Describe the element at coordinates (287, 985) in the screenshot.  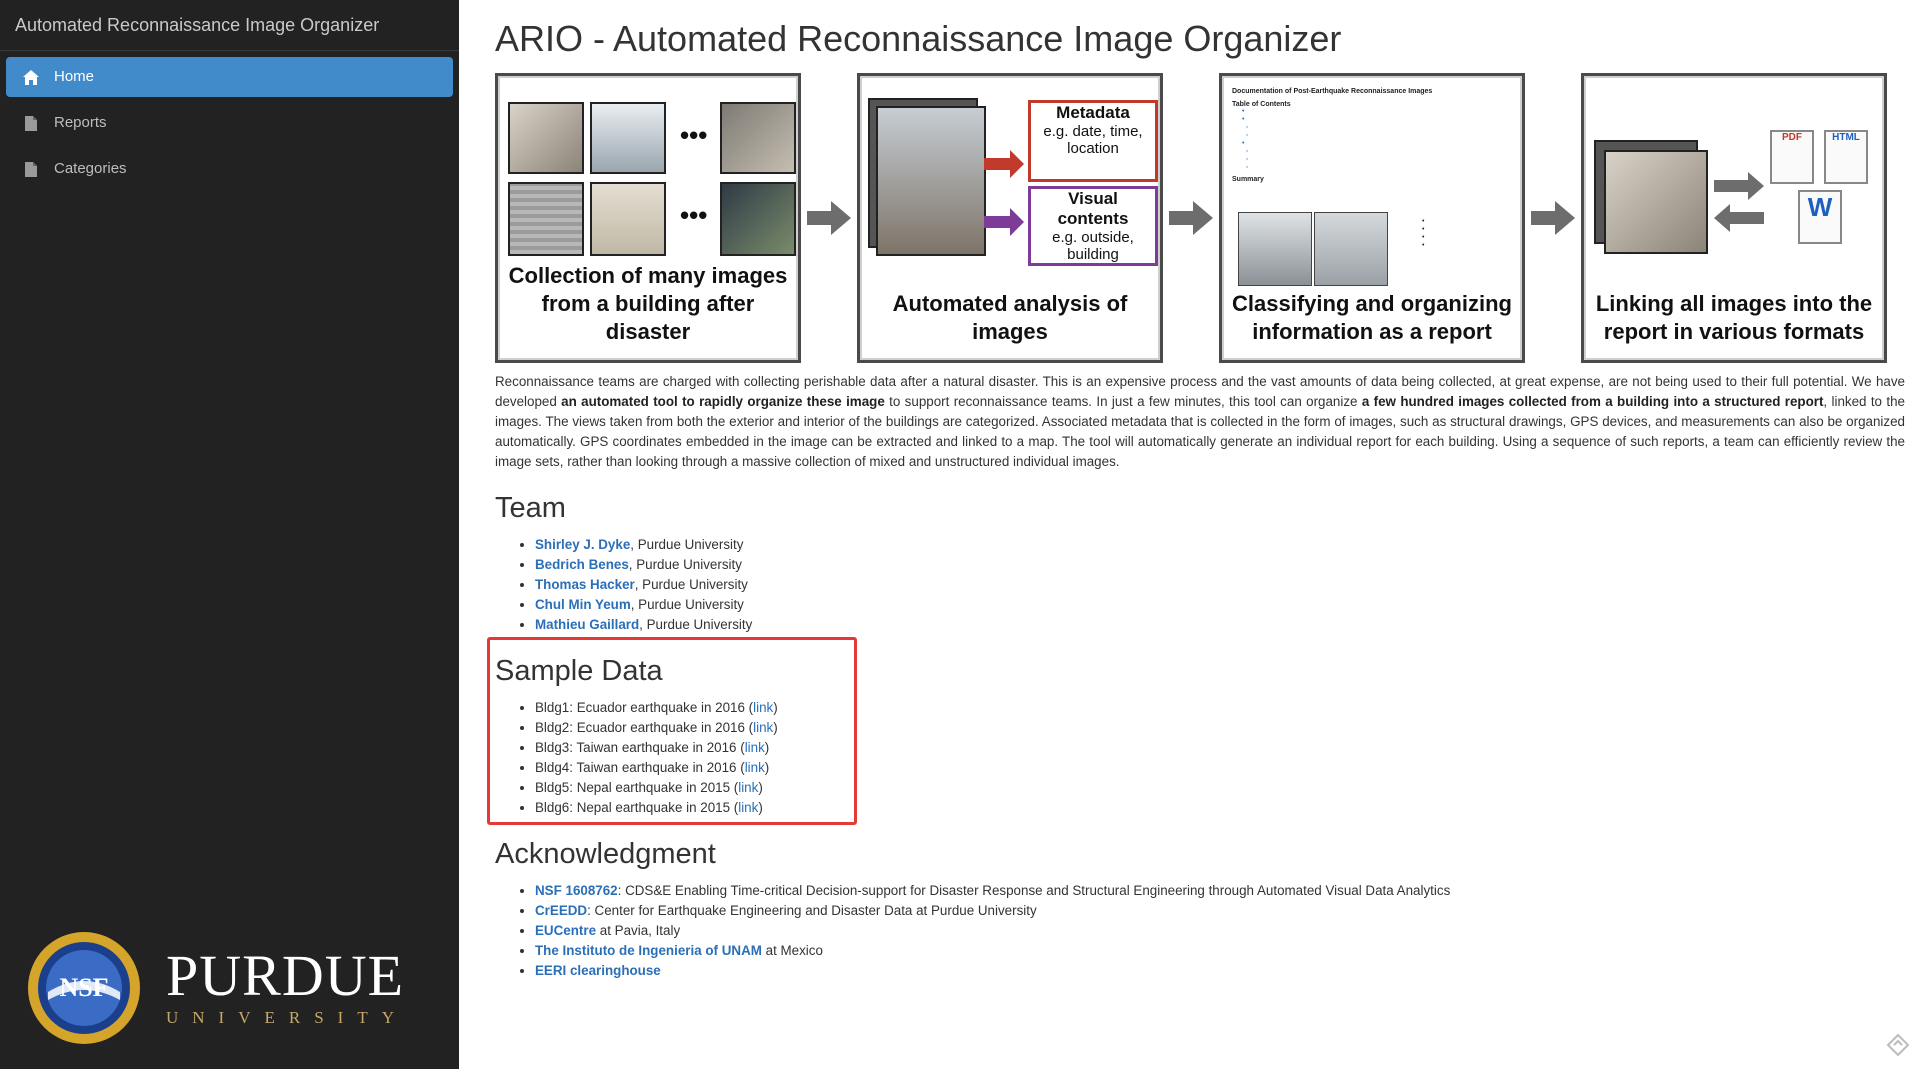
I see `purdue-logo: PURDUE UNIVERSITY` at that location.